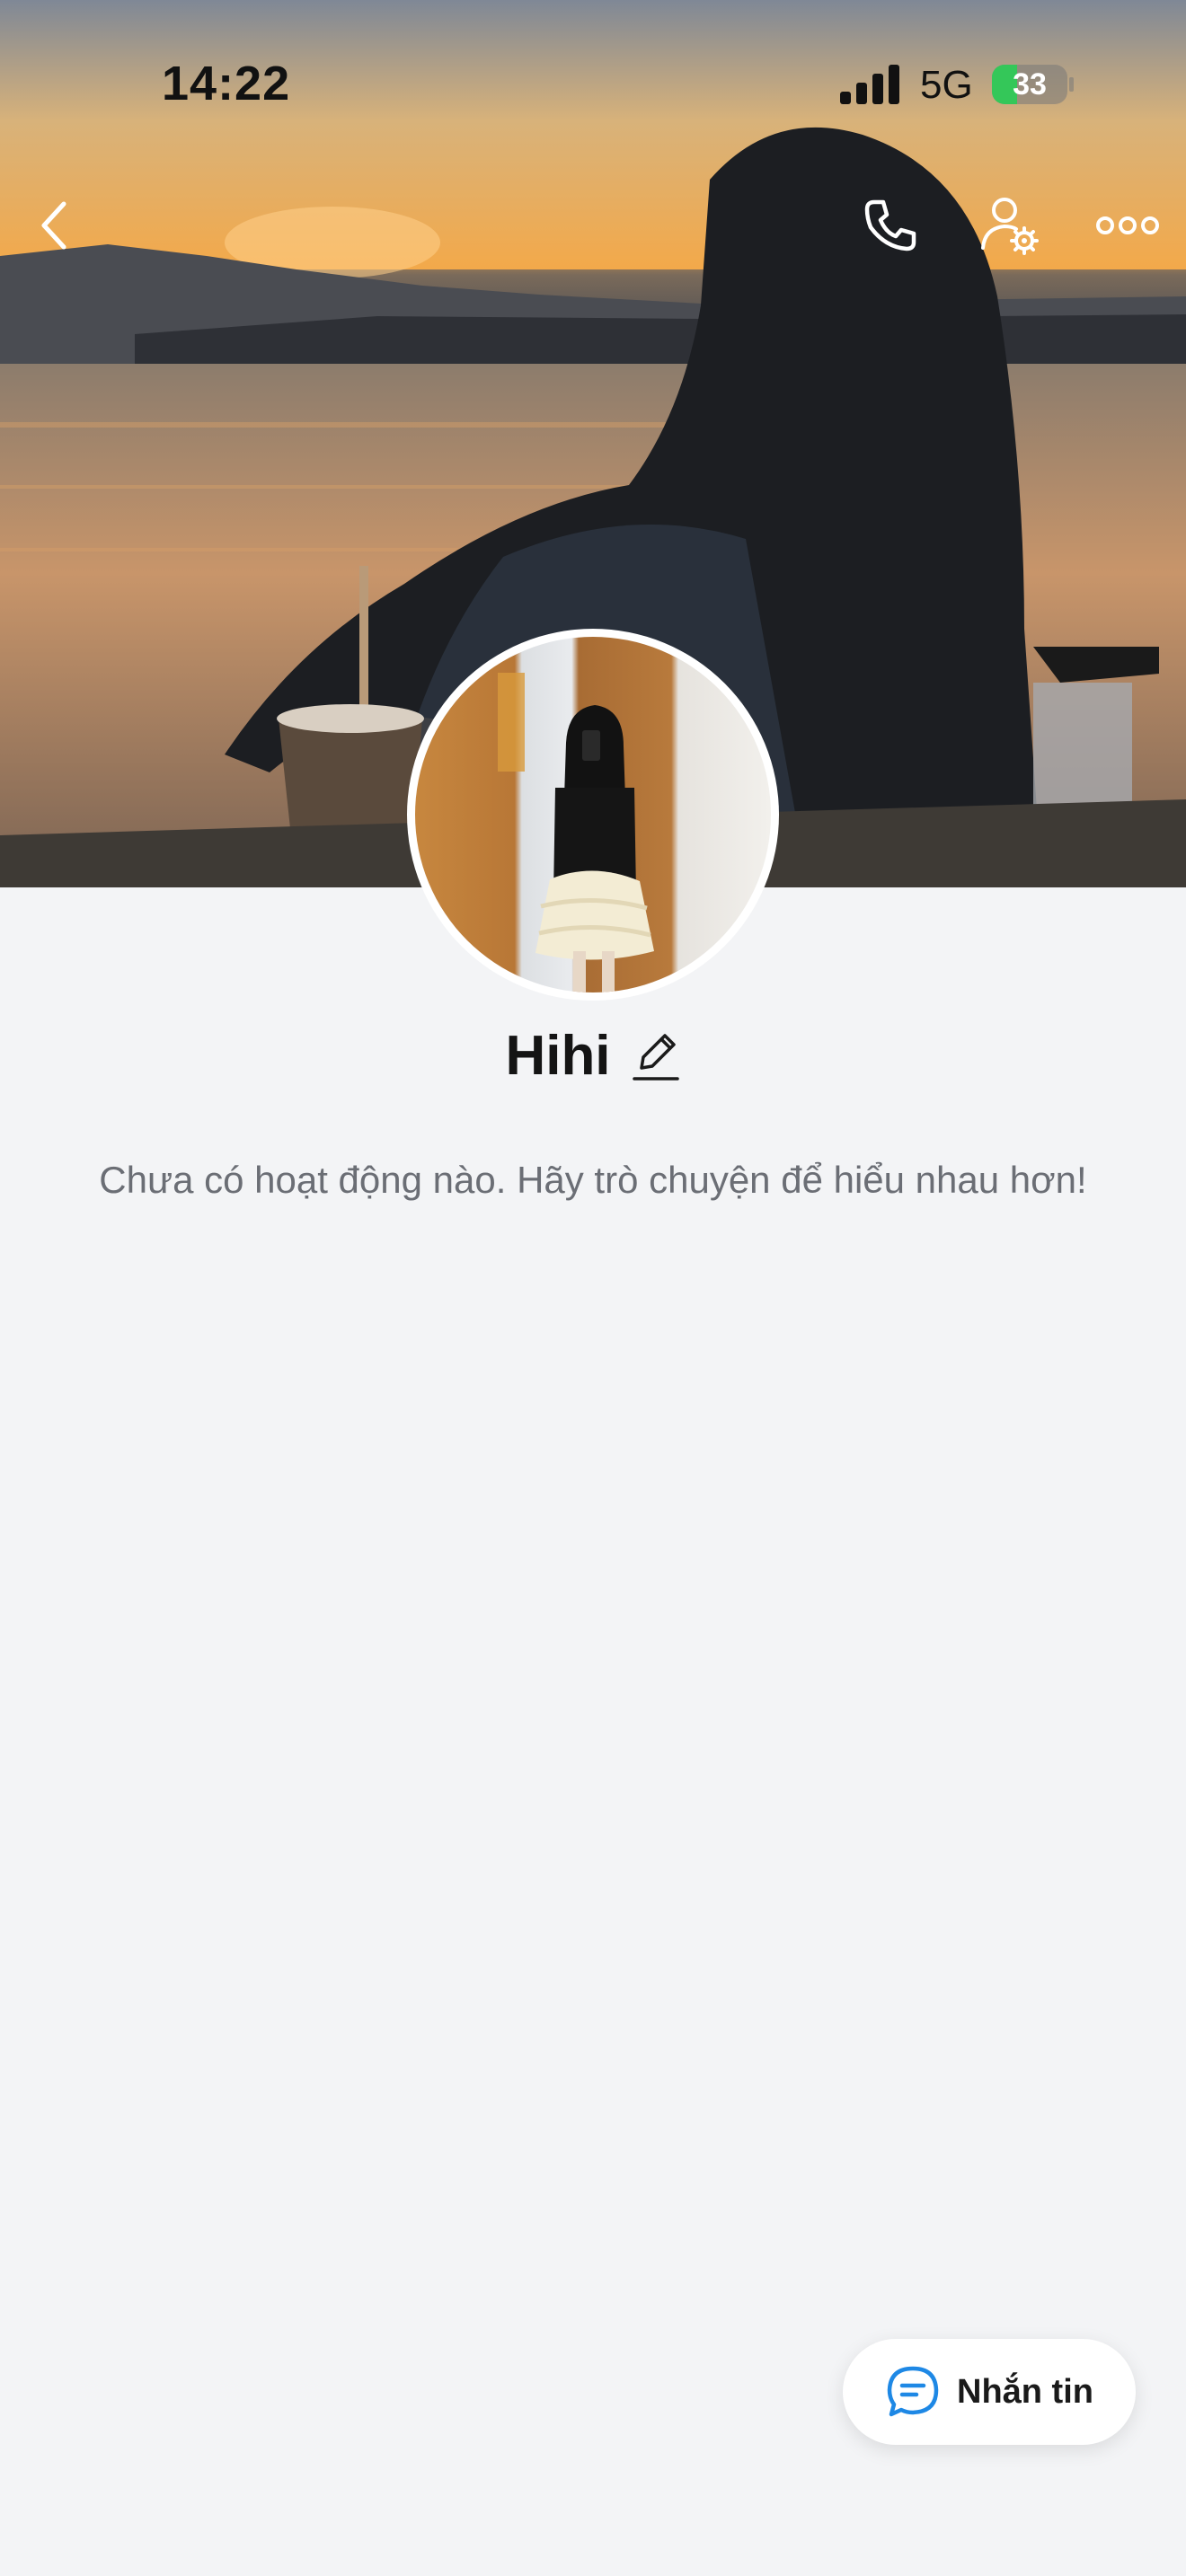  I want to click on chevron-left-icon, so click(53, 225).